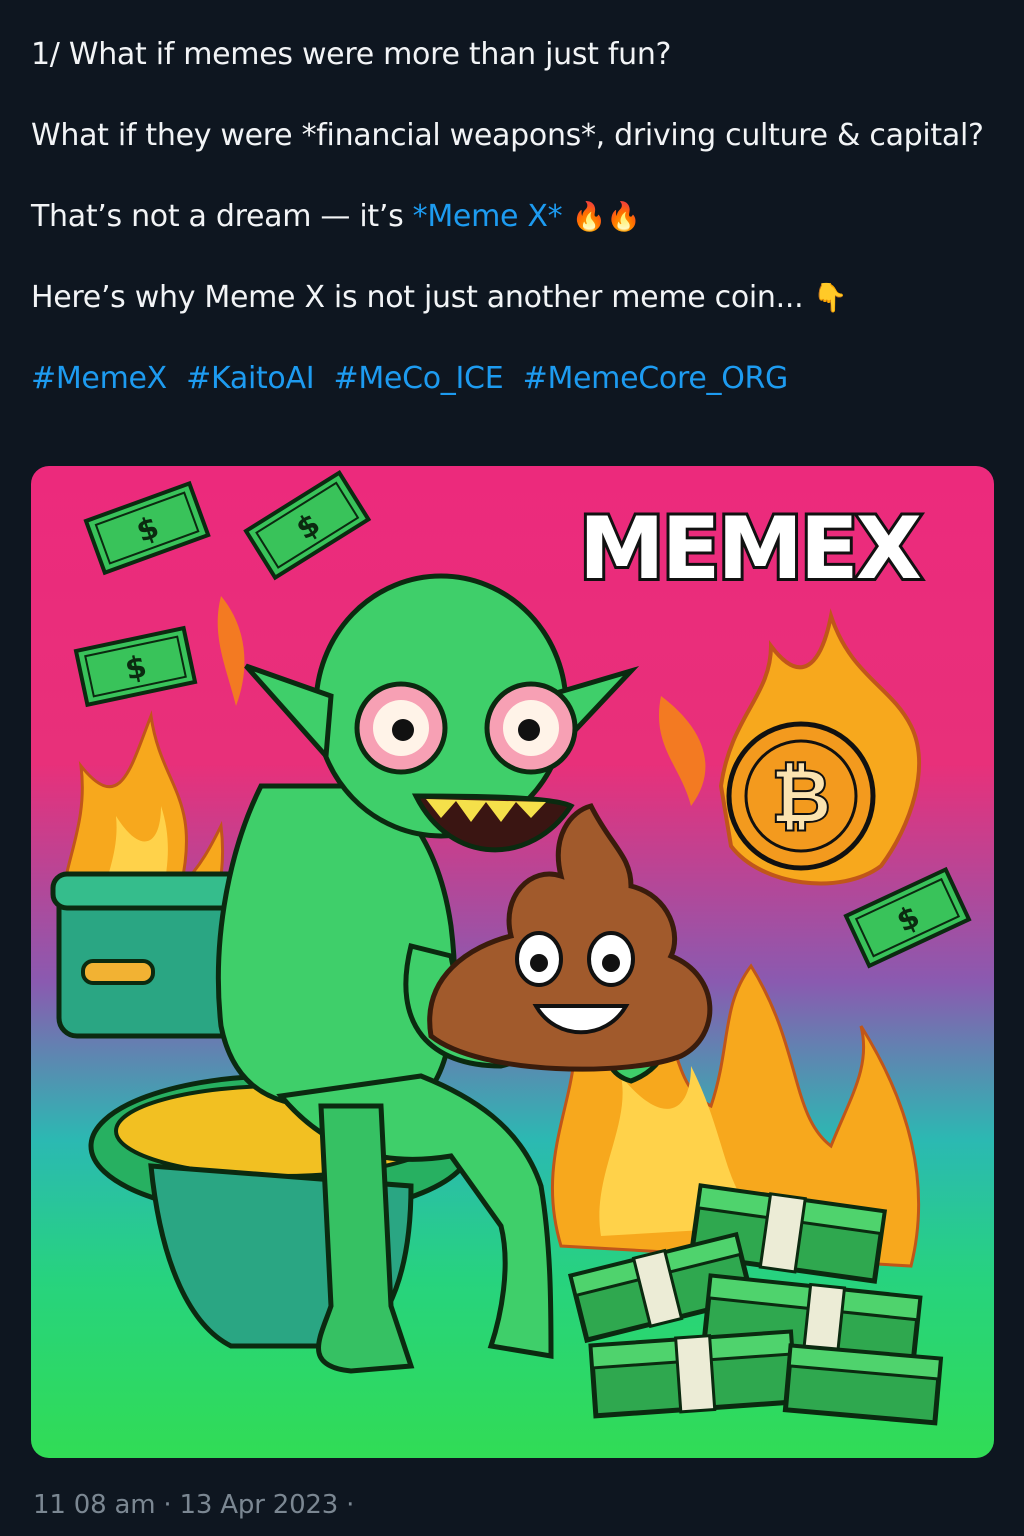  Describe the element at coordinates (511, 378) in the screenshot. I see `hashtags: #MemeX #KaitoAI #MeCo_ICE #MemeCore_ORG` at that location.